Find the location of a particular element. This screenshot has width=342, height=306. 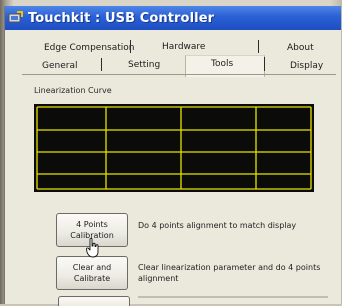

title-bar: Touchkit : USB Controller is located at coordinates (173, 18).